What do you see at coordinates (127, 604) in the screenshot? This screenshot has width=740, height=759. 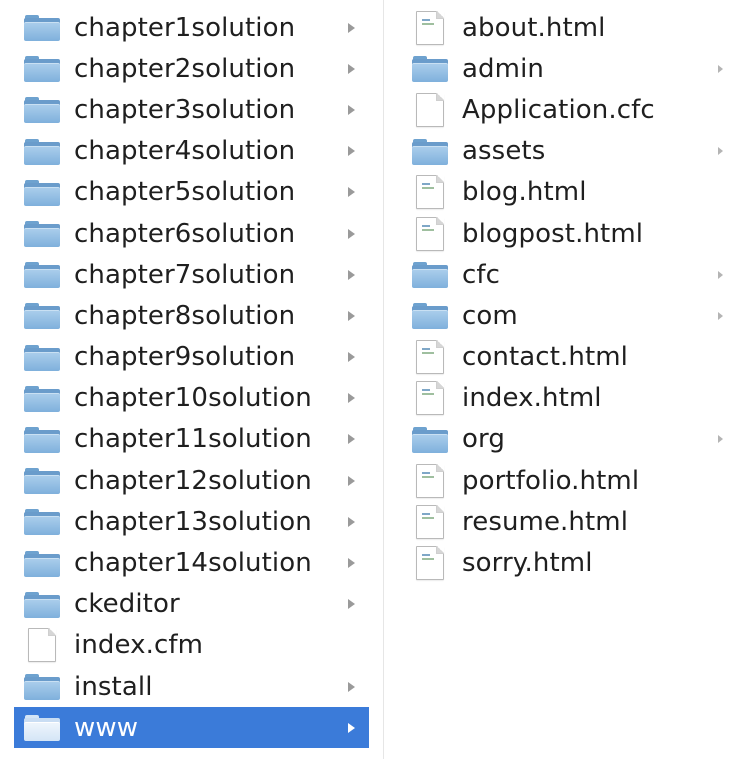 I see `item-label: ckeditor` at bounding box center [127, 604].